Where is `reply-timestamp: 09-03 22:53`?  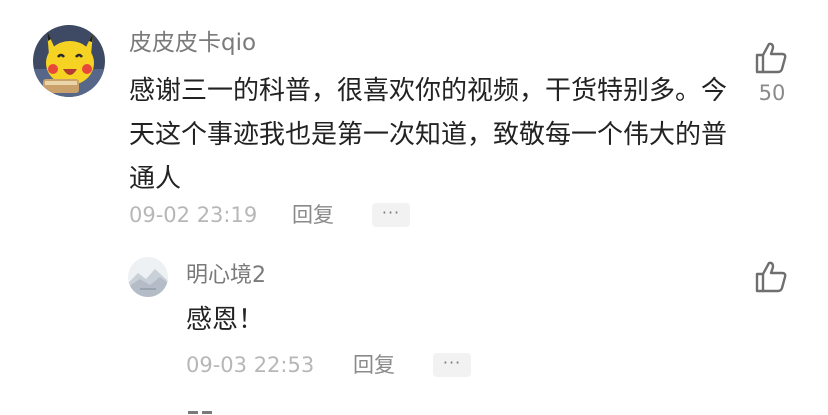 reply-timestamp: 09-03 22:53 is located at coordinates (250, 365).